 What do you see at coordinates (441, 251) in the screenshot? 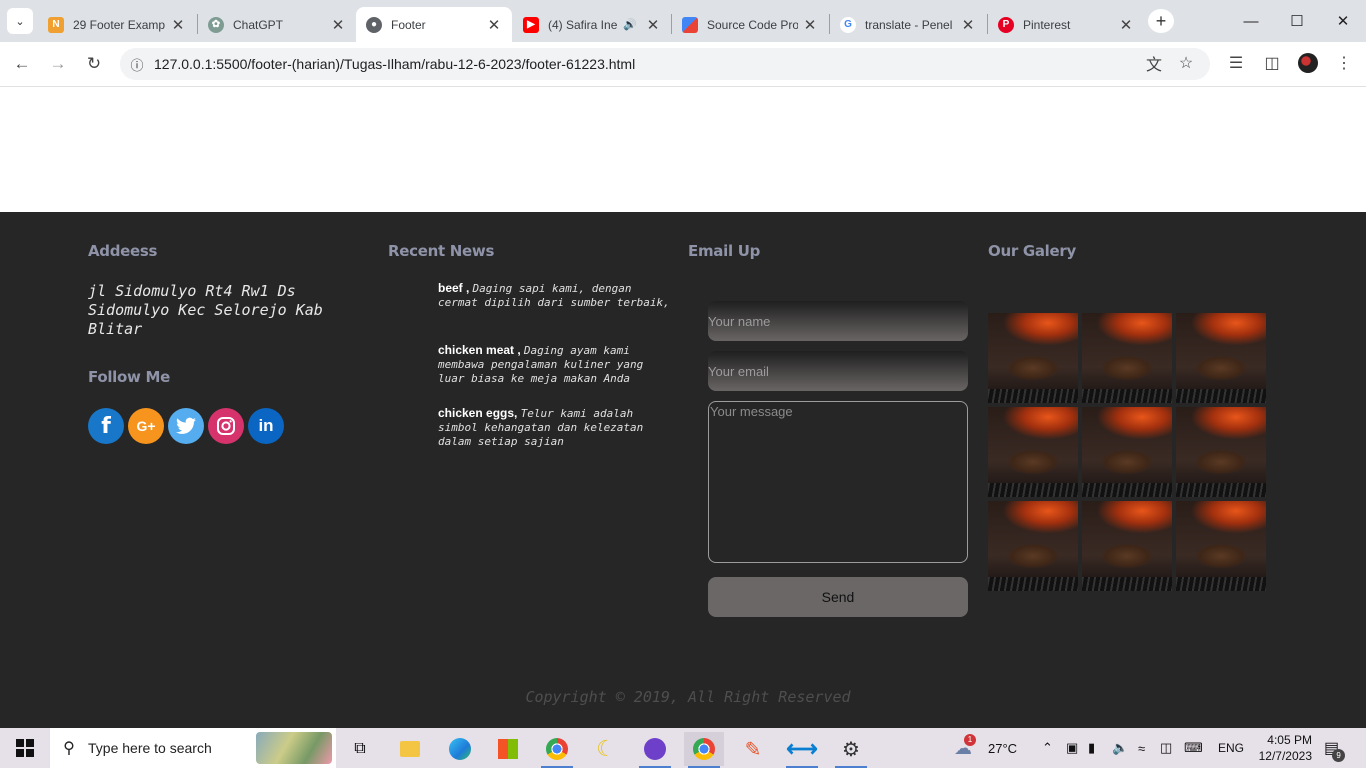
I see `recent-news-heading: Recent News` at bounding box center [441, 251].